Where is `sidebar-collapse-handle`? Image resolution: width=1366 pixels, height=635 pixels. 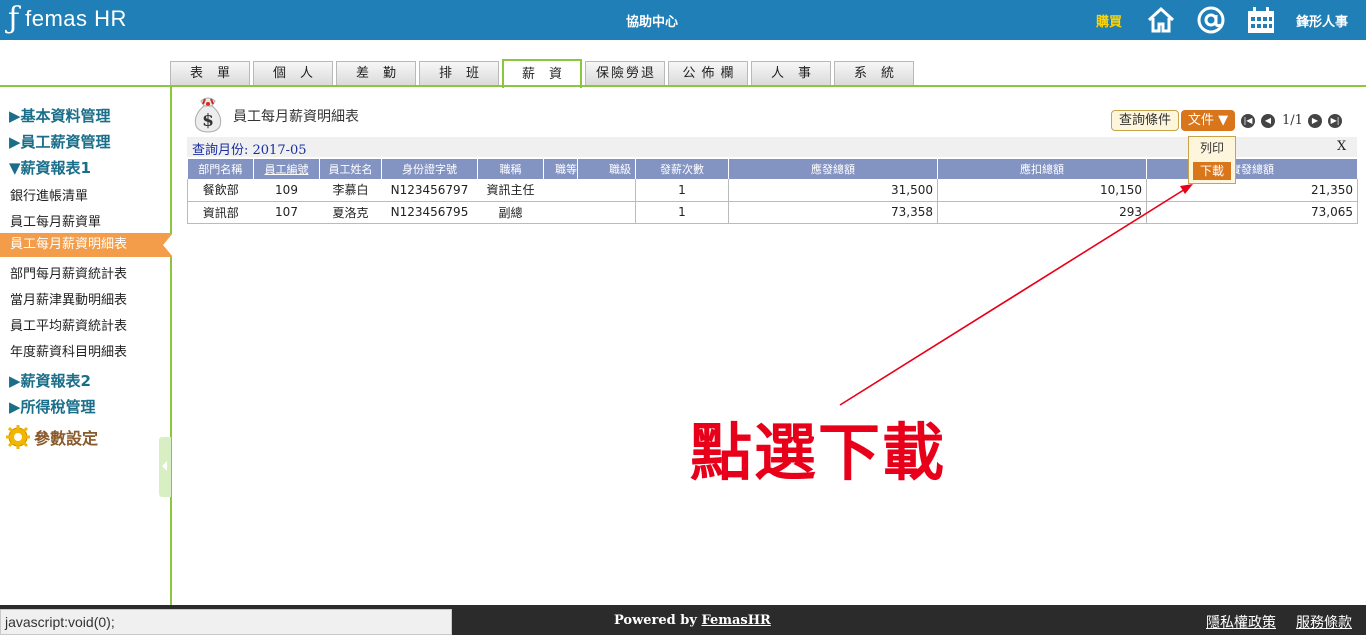
sidebar-collapse-handle is located at coordinates (165, 467).